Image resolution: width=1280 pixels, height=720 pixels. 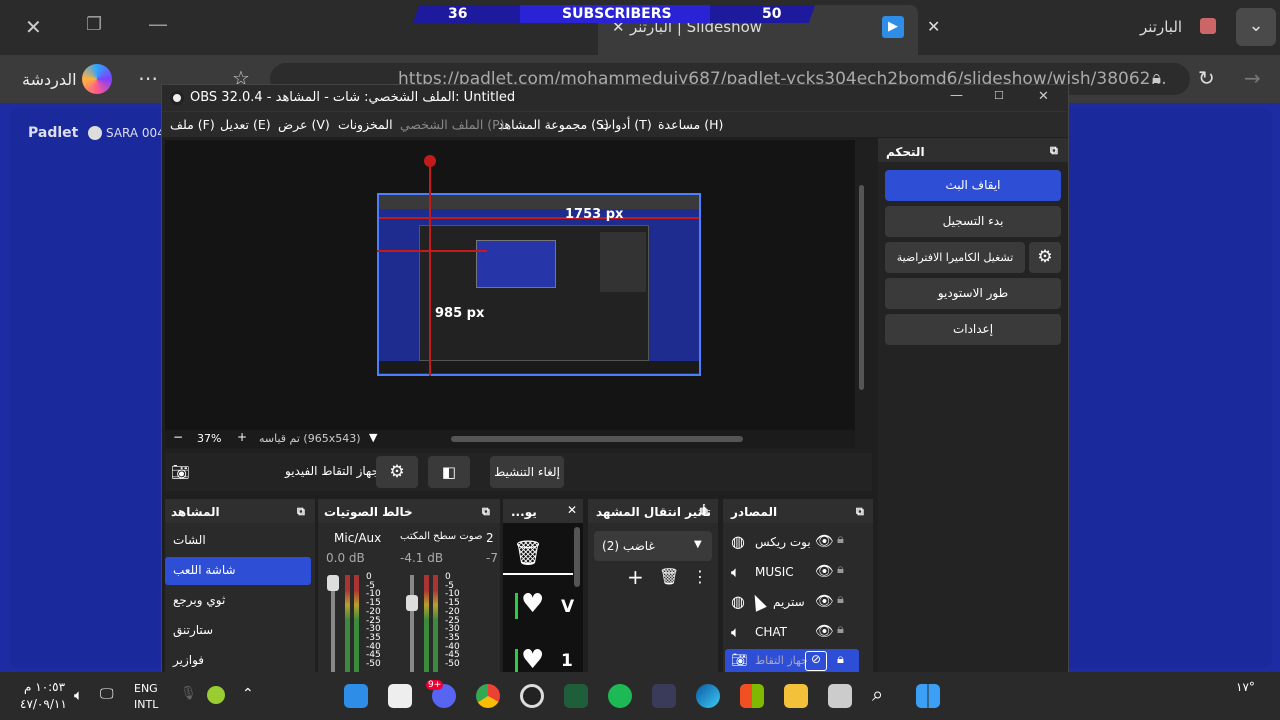 I want to click on mixer-undock-icon: ⧉, so click(x=486, y=512).